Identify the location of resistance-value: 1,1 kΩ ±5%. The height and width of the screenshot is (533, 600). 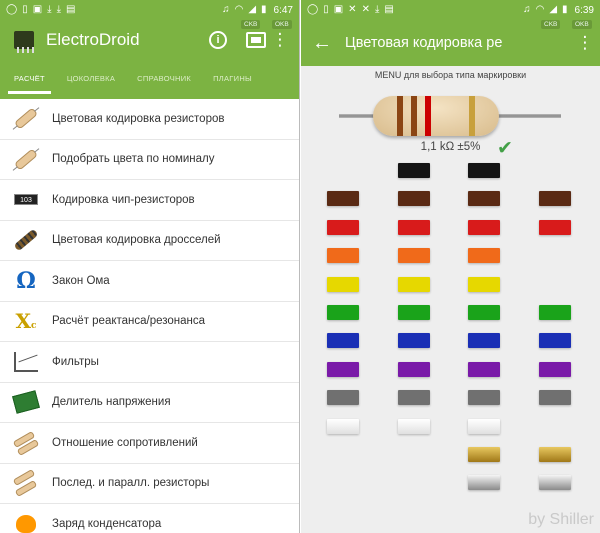
(450, 147).